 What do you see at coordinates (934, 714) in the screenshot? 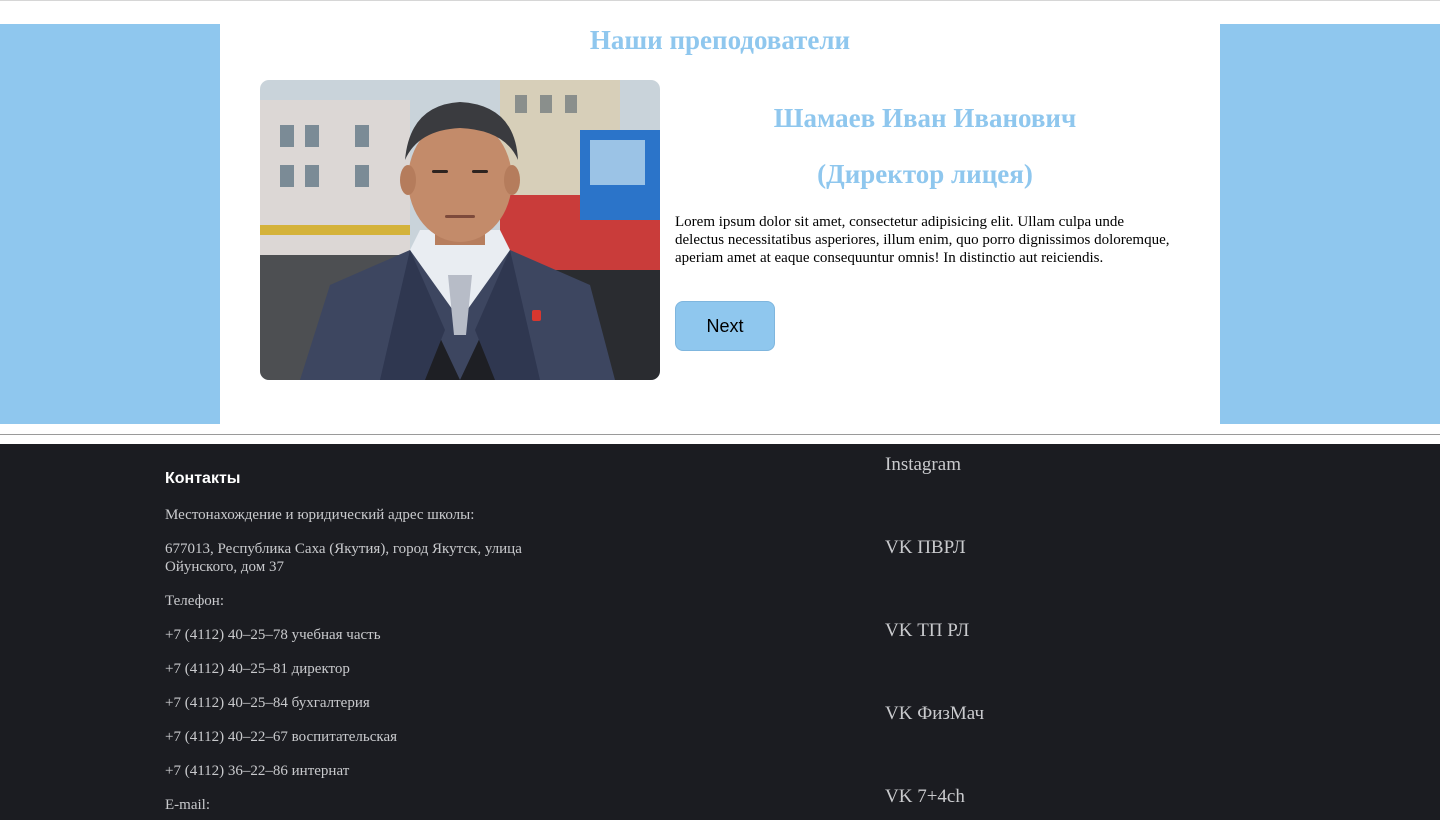
I see `social-link-vk-fizmach: VK ФизМач` at bounding box center [934, 714].